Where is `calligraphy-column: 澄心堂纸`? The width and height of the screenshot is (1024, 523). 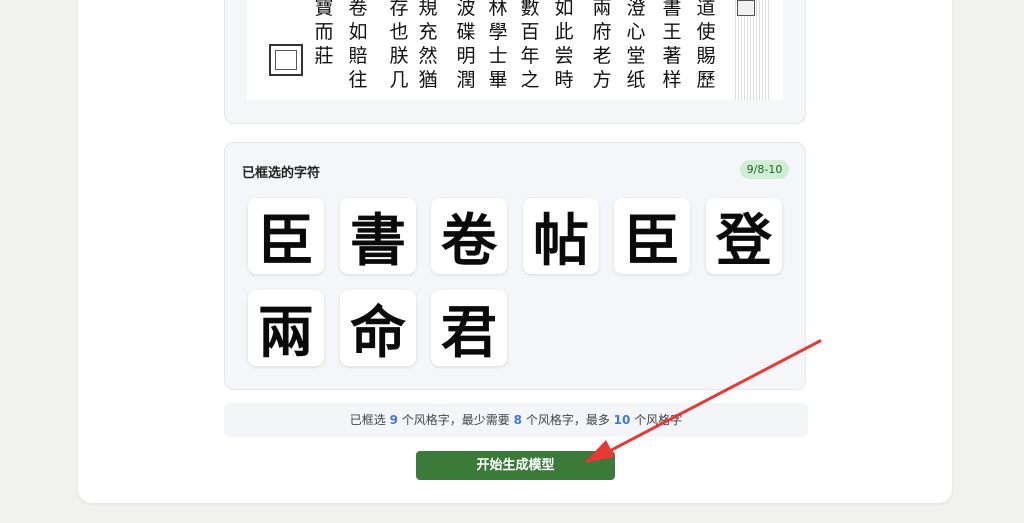
calligraphy-column: 澄心堂纸 is located at coordinates (636, 45).